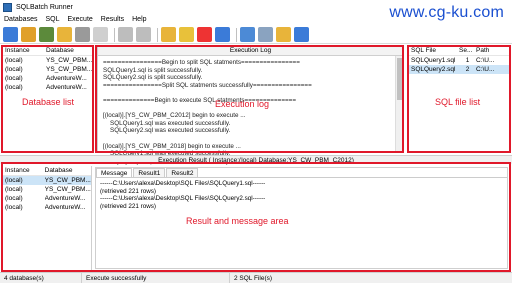 The height and width of the screenshot is (283, 512). What do you see at coordinates (242, 104) in the screenshot?
I see `execution-log-annotation: Execution log` at bounding box center [242, 104].